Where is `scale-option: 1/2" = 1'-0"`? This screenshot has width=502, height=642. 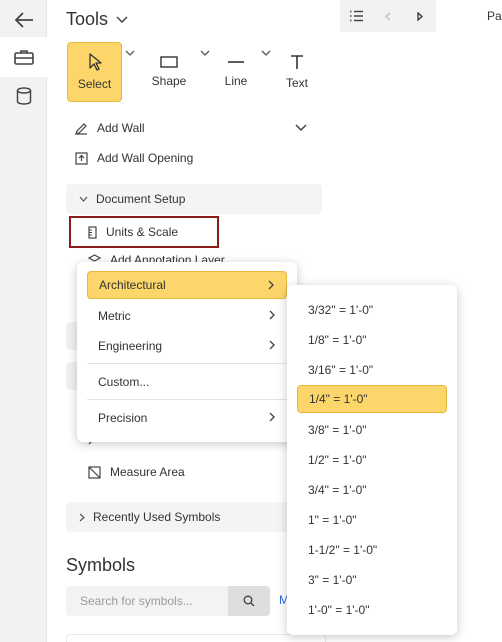
scale-option: 1/2" = 1'-0" is located at coordinates (372, 460).